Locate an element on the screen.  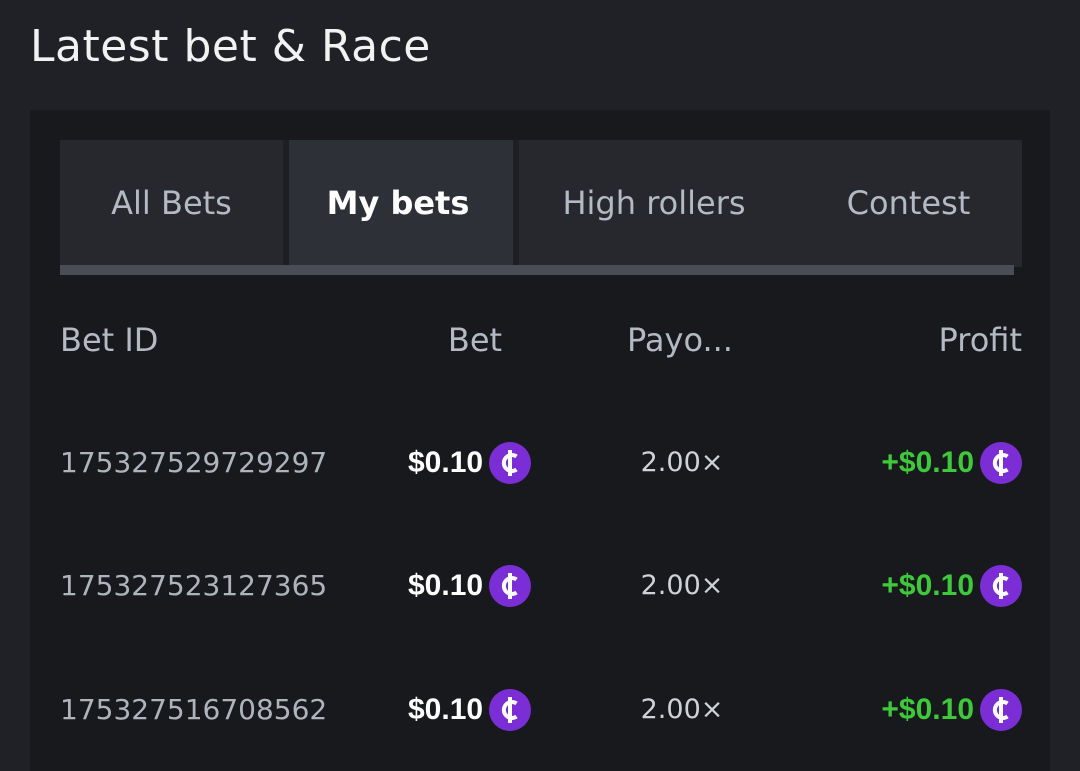
bet-id-cell: 175327516708562 is located at coordinates (194, 710).